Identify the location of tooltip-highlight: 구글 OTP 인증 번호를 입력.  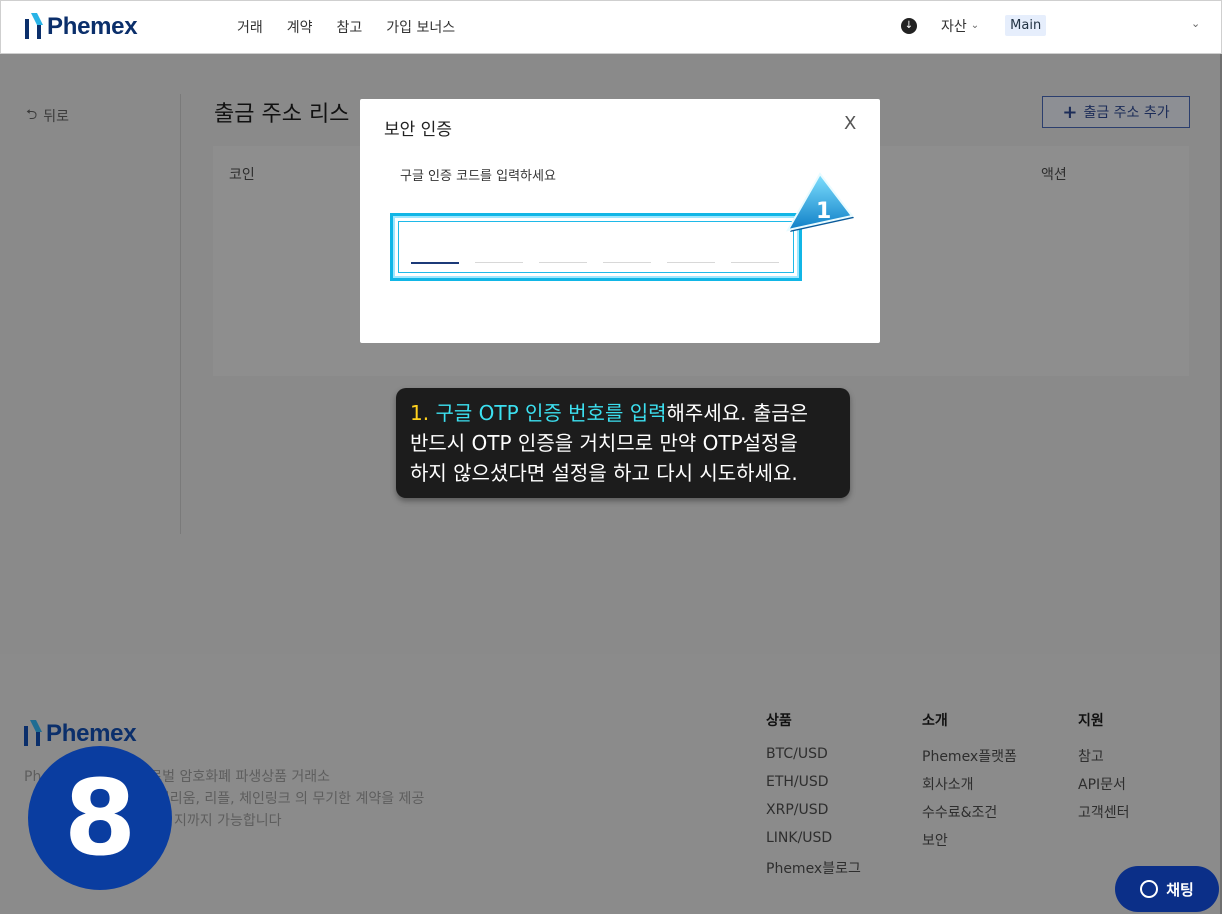
(551, 413).